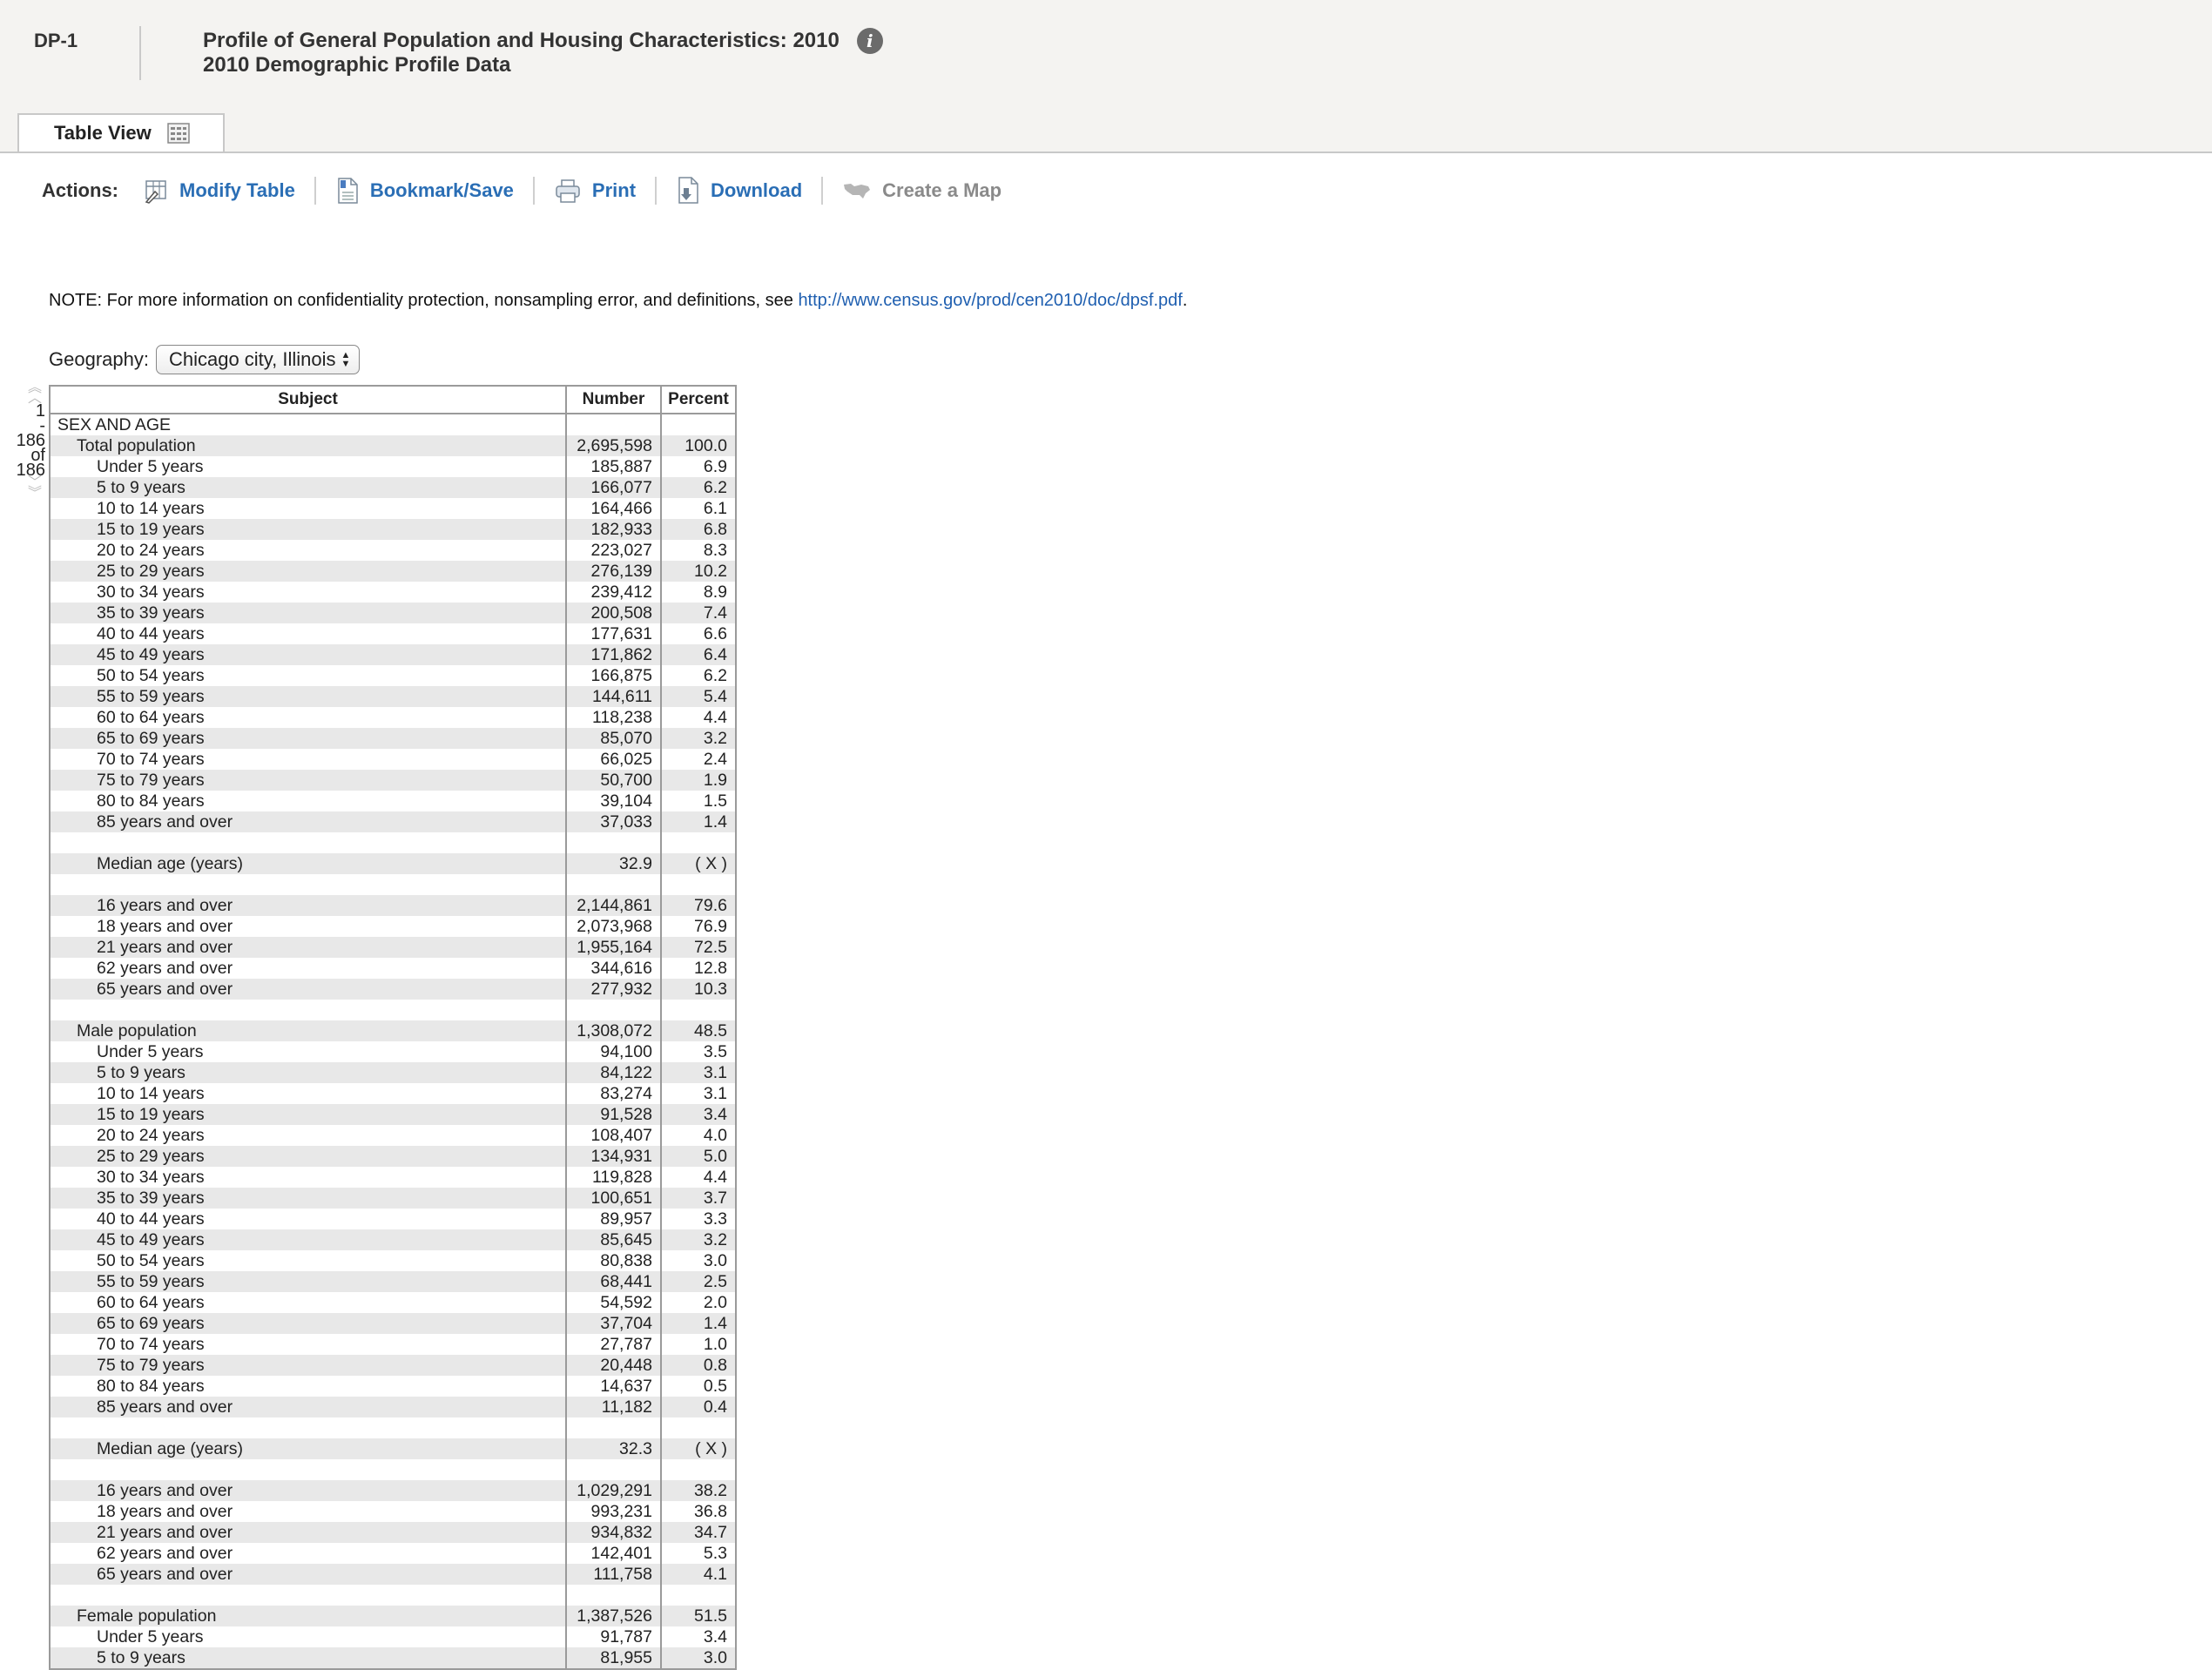 This screenshot has height=1670, width=2212. I want to click on table-row: 25 to 29 years 134,931 5.0, so click(393, 1156).